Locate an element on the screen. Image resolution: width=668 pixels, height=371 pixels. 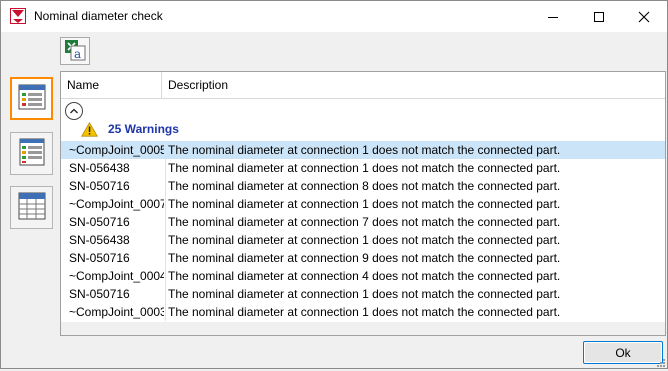
tree-list-view-icon is located at coordinates (32, 98).